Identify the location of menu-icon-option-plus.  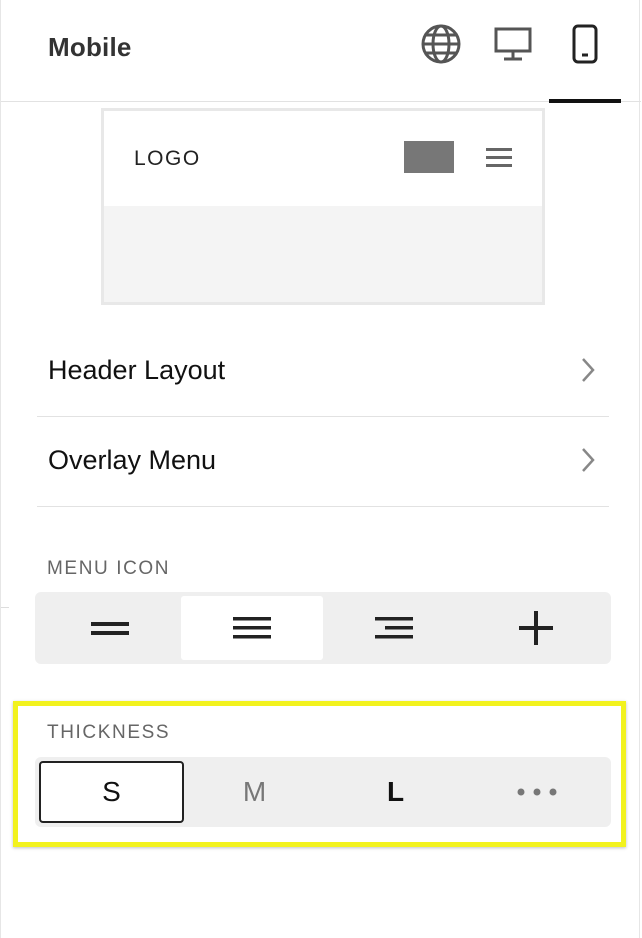
(536, 628).